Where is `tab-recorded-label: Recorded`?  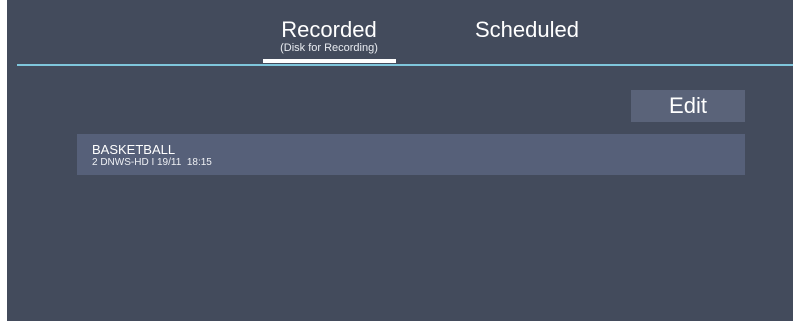
tab-recorded-label: Recorded is located at coordinates (329, 29).